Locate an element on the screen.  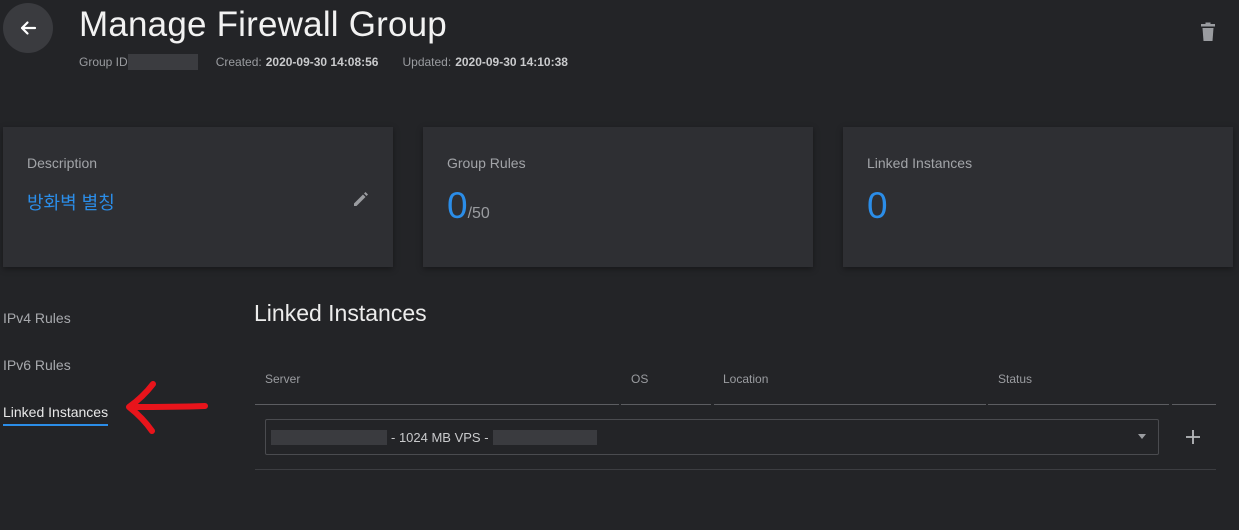
linked-instances-count: 0 is located at coordinates (877, 205).